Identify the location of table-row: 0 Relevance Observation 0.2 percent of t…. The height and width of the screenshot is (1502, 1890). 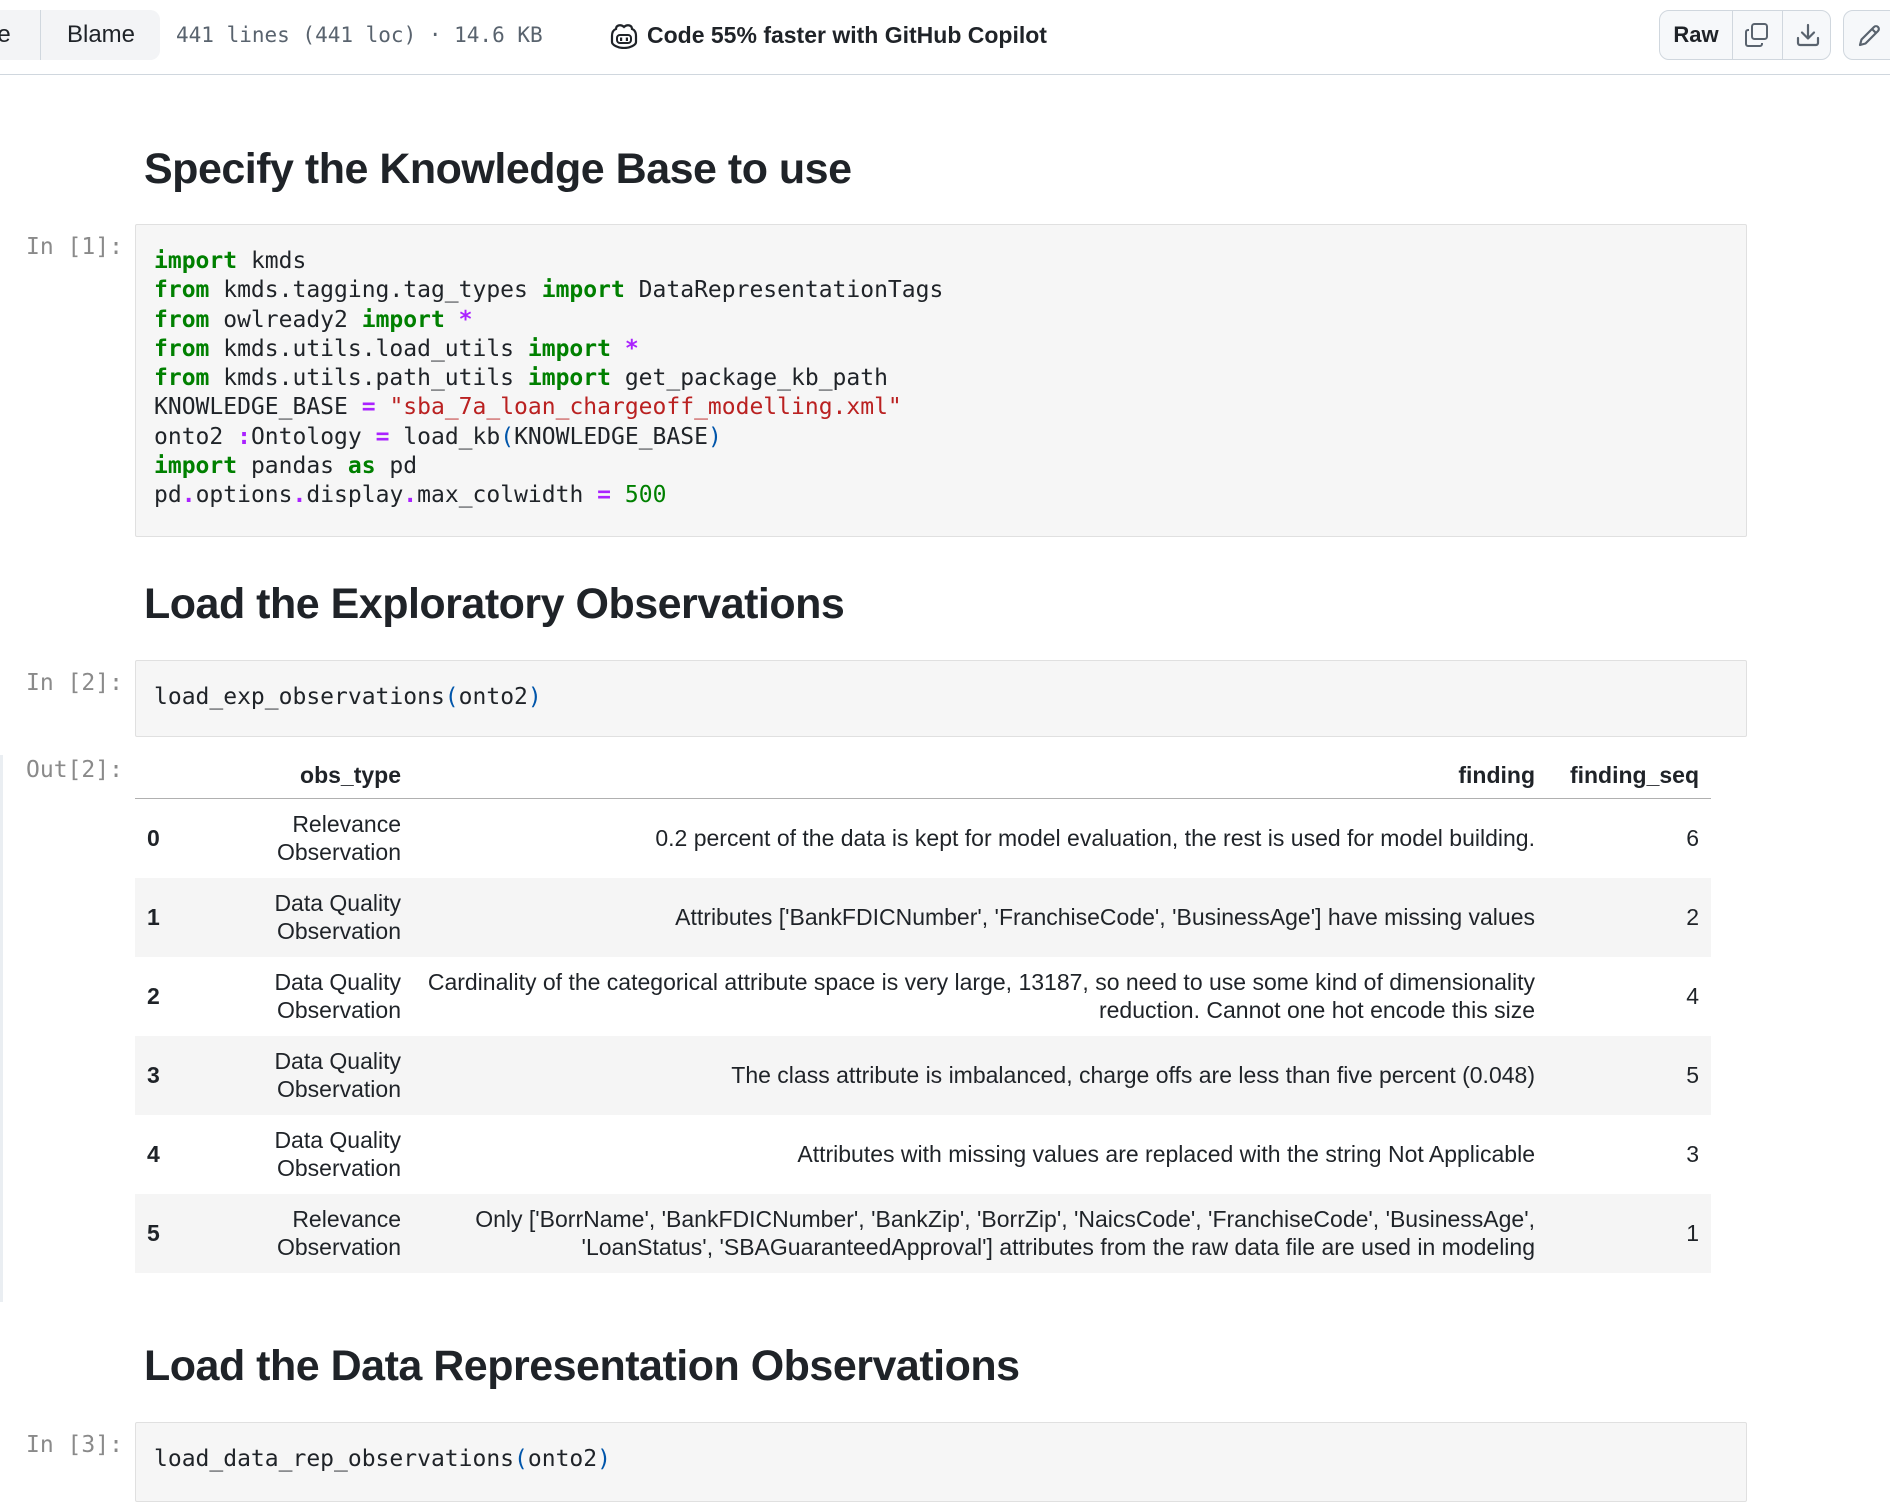
(923, 838).